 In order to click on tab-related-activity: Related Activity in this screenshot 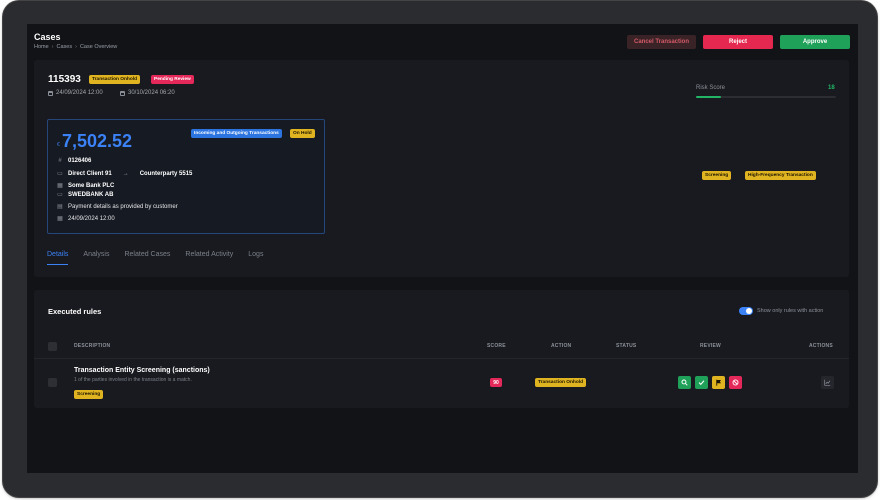, I will do `click(209, 258)`.